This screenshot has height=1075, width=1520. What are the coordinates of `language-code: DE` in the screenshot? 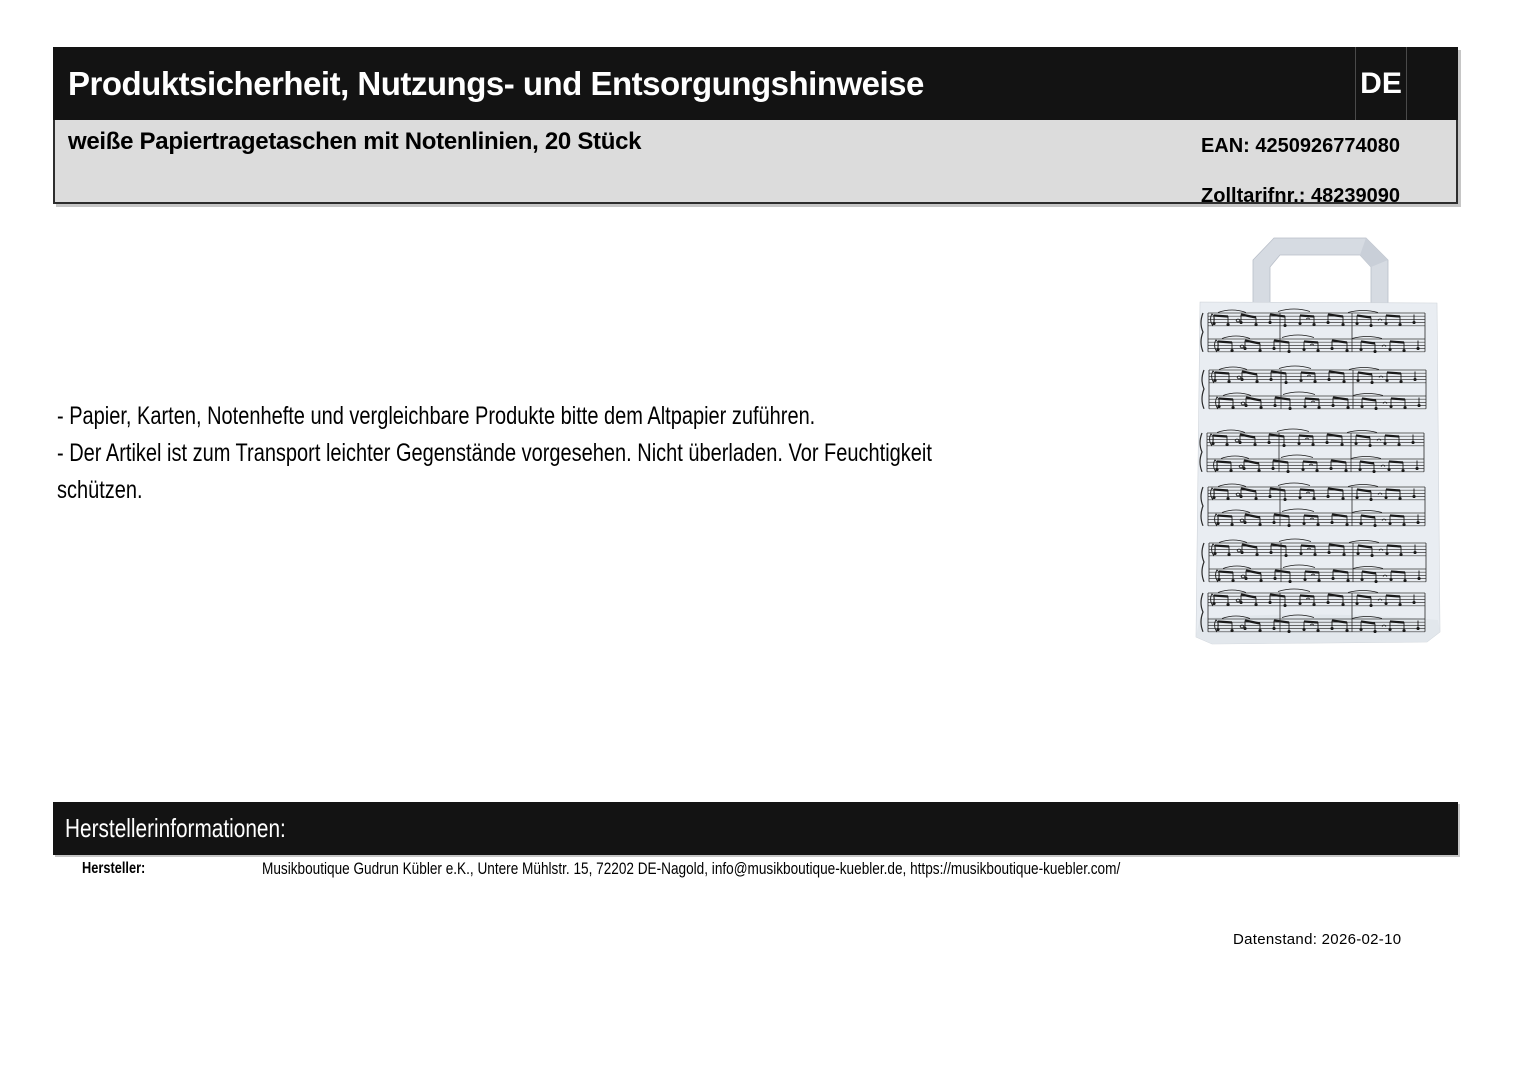 It's located at (1381, 83).